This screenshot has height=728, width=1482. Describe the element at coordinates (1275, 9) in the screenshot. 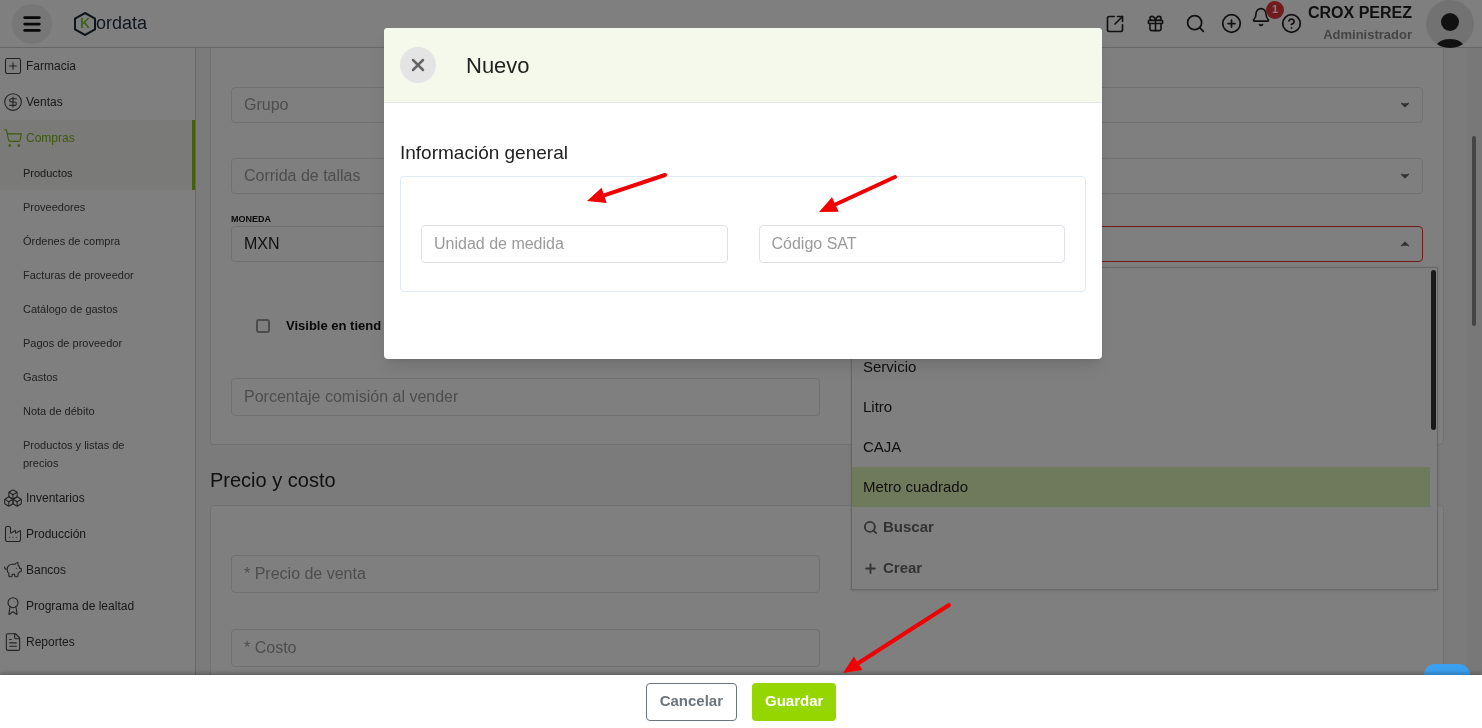

I see `notification-badge: 1` at that location.